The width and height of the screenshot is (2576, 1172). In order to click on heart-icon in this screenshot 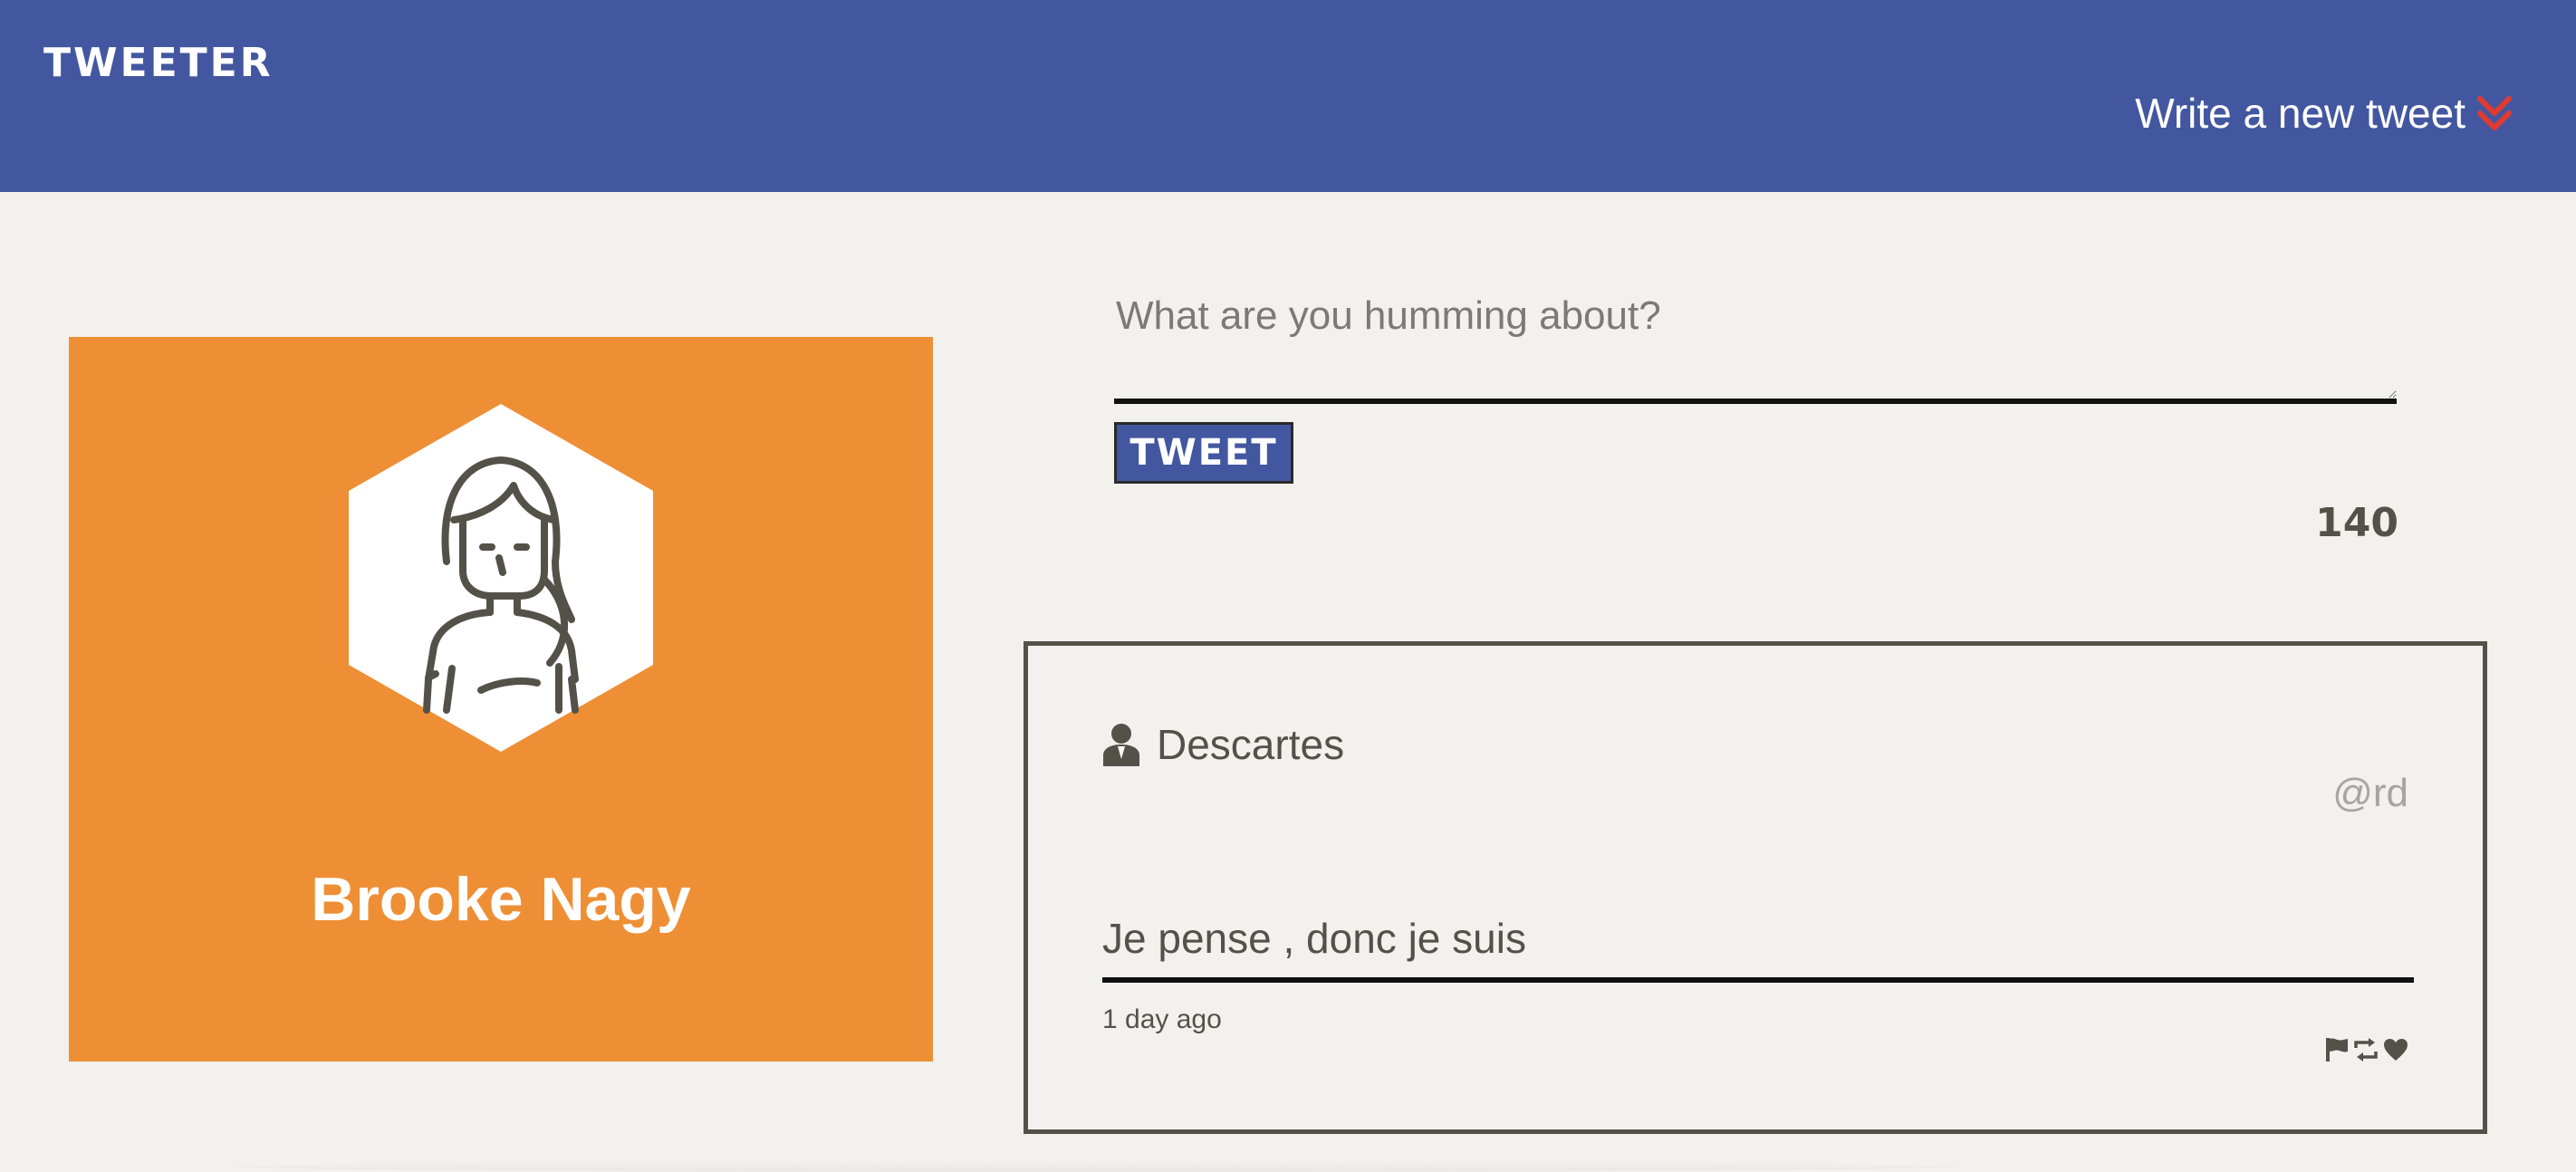, I will do `click(2395, 1052)`.